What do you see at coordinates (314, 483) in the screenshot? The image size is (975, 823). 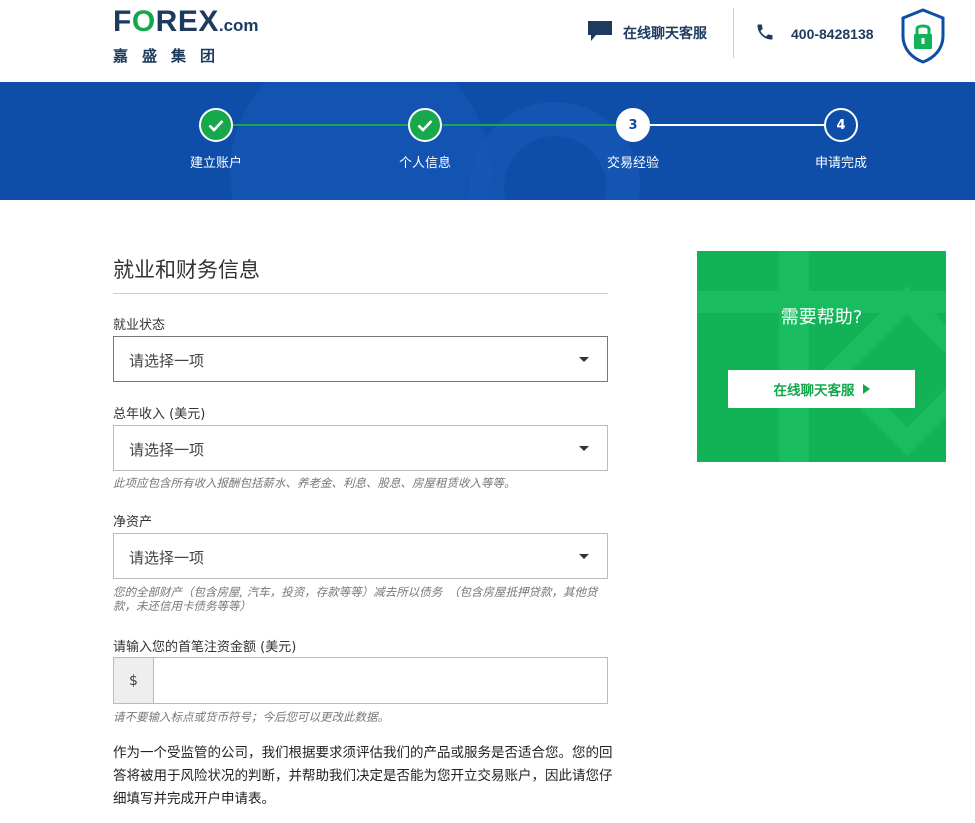 I see `income-hint: 此项应包含所有收入报酬包括薪水、养老金、利息、股息、房屋租赁收入等等。` at bounding box center [314, 483].